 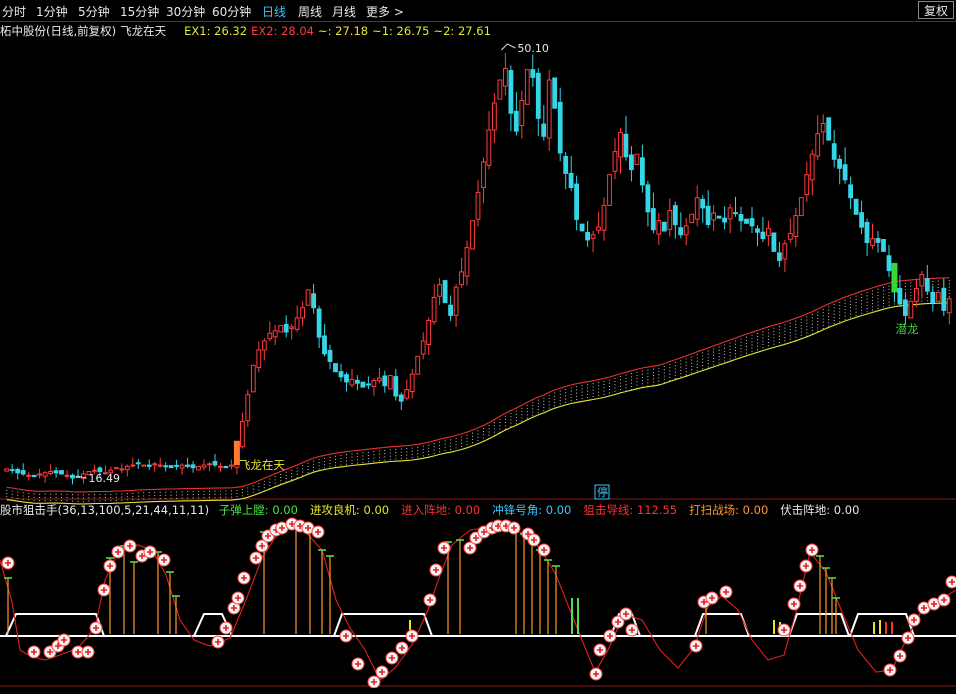 What do you see at coordinates (231, 11) in the screenshot?
I see `period-tab-5: 60分钟` at bounding box center [231, 11].